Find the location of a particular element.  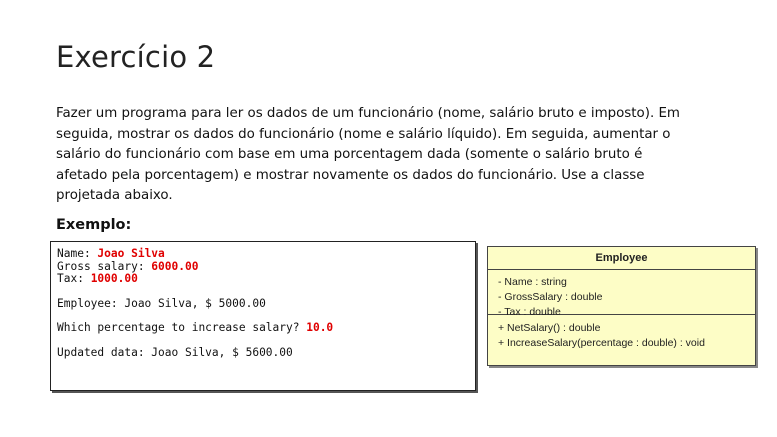

uml-attribute: - GrossSalary : double is located at coordinates (550, 297).